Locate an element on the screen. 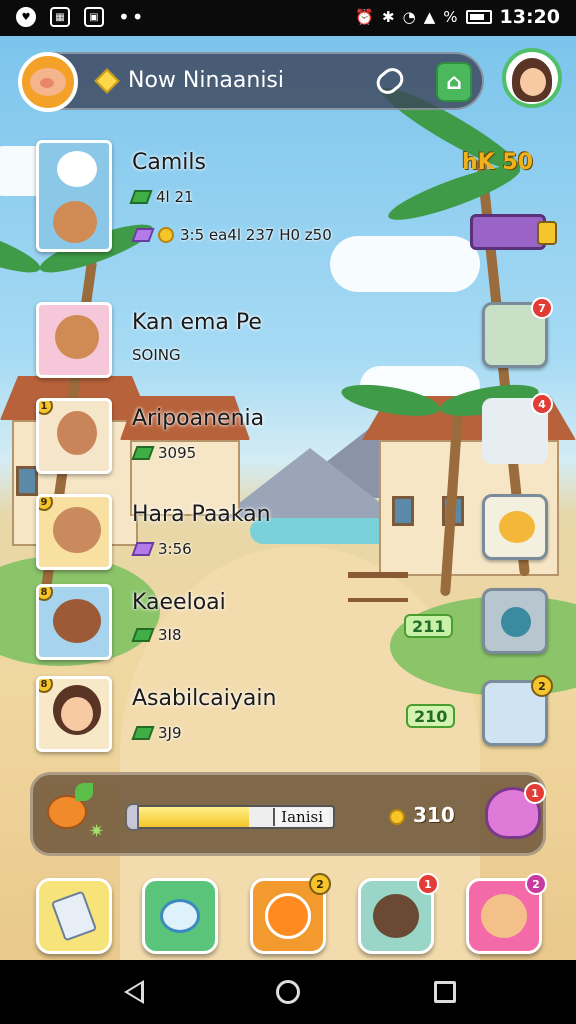  entry-stat: 3:56 is located at coordinates (161, 549).